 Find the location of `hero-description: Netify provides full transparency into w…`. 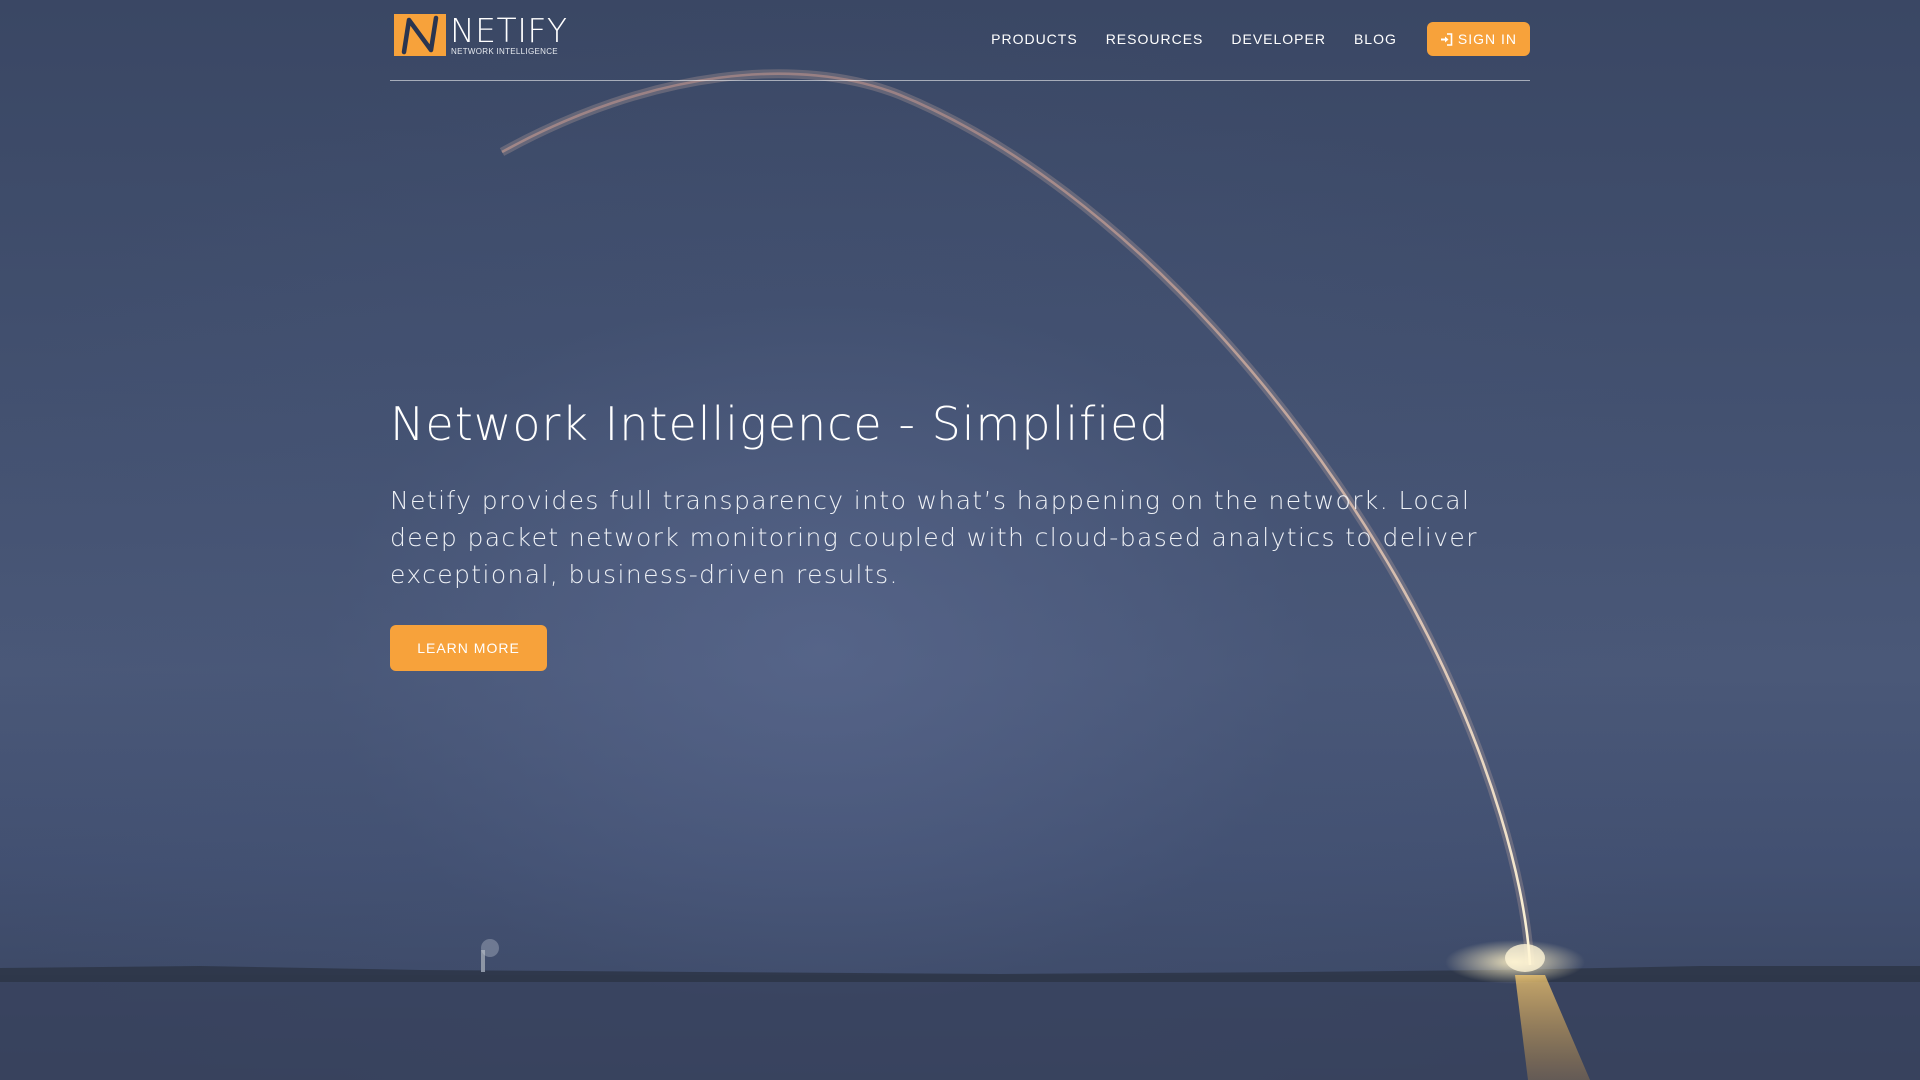

hero-description: Netify provides full transparency into w… is located at coordinates (934, 537).